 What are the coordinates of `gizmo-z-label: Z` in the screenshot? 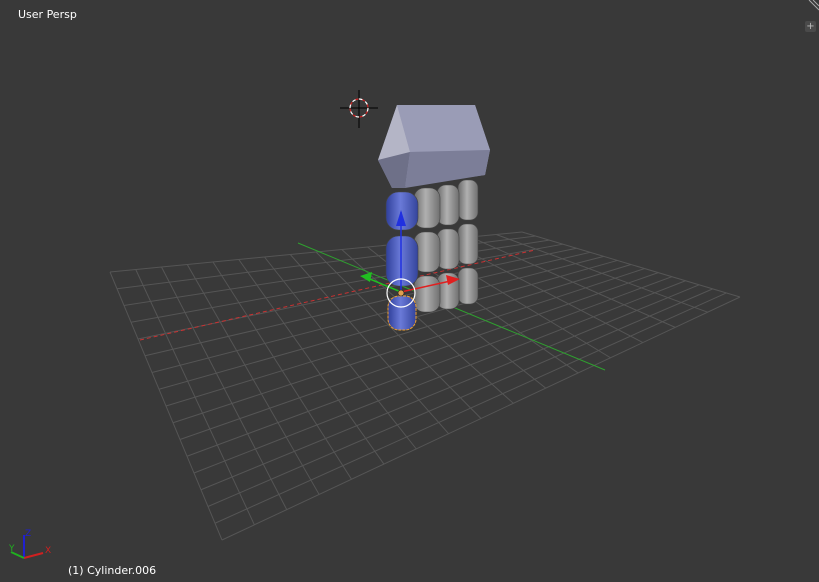 It's located at (28, 534).